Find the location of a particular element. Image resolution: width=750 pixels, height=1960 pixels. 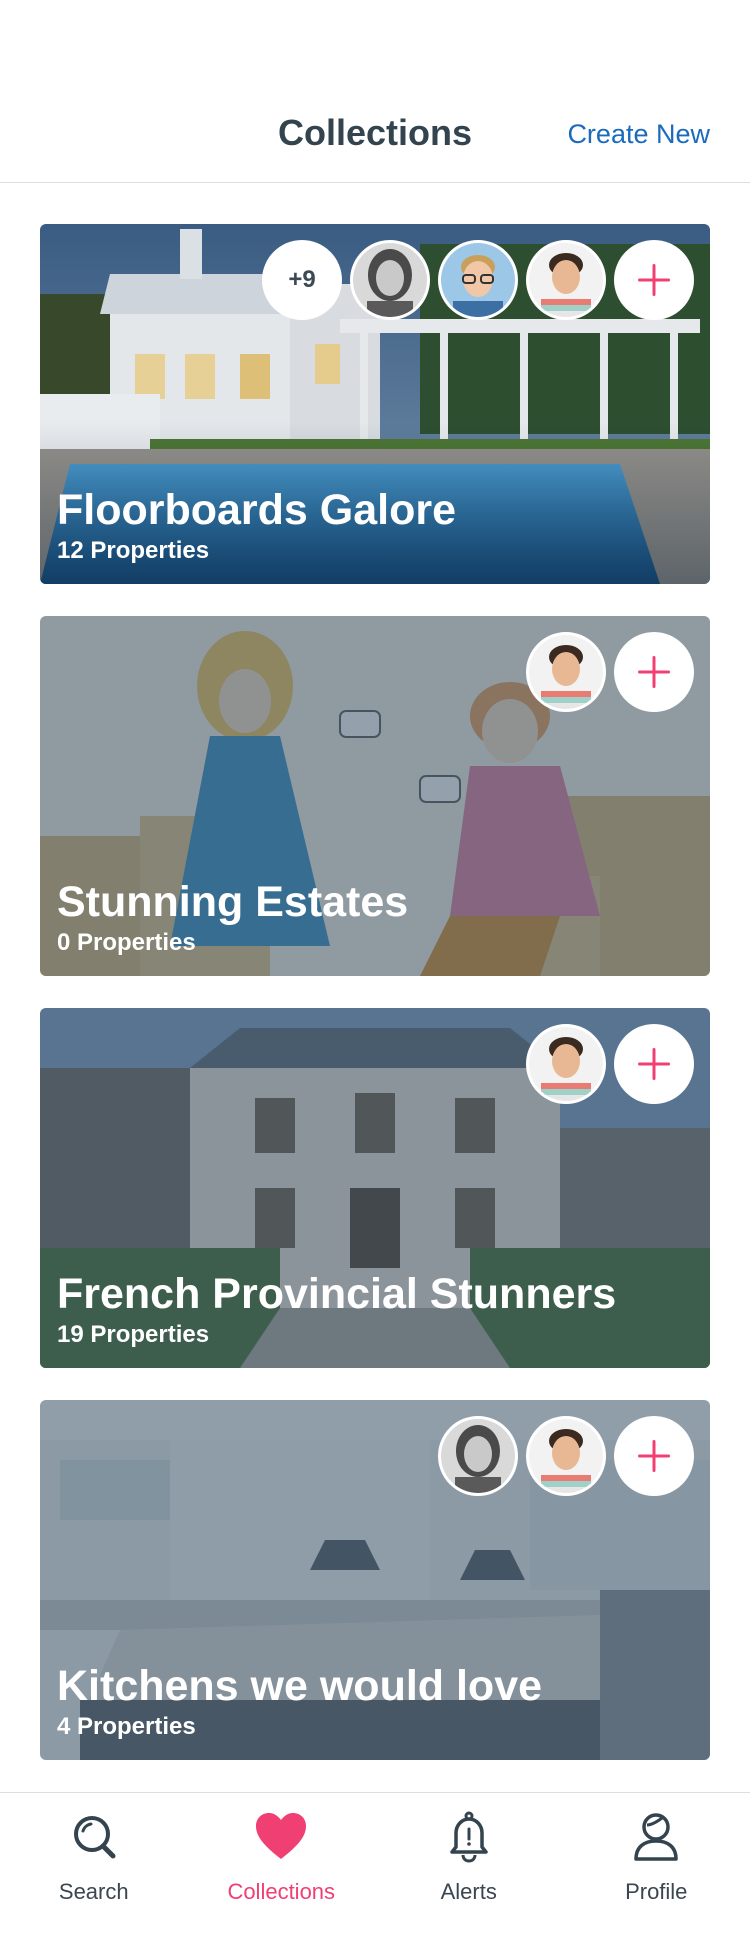

header: Collections Create New is located at coordinates (375, 91).